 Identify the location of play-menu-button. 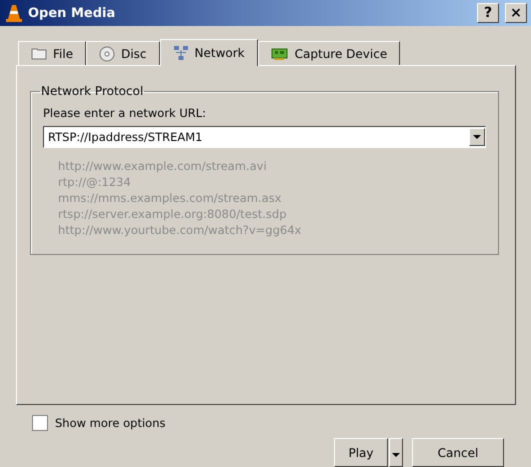
(396, 452).